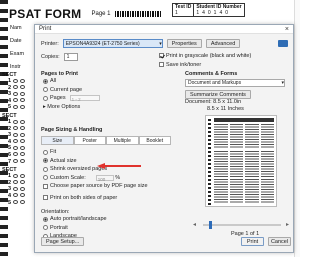  What do you see at coordinates (16, 41) in the screenshot?
I see `form-label: Date` at bounding box center [16, 41].